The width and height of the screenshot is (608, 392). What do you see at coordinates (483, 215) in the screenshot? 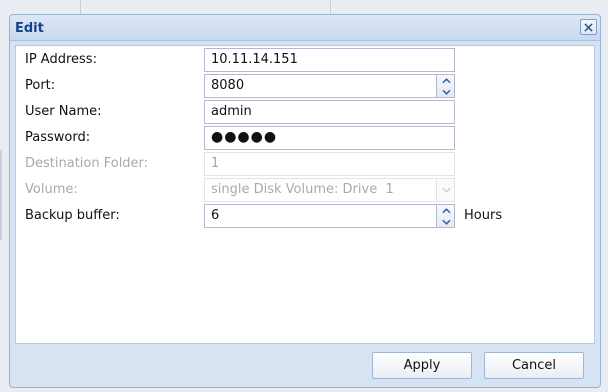
I see `backup-buffer-unit: Hours` at bounding box center [483, 215].